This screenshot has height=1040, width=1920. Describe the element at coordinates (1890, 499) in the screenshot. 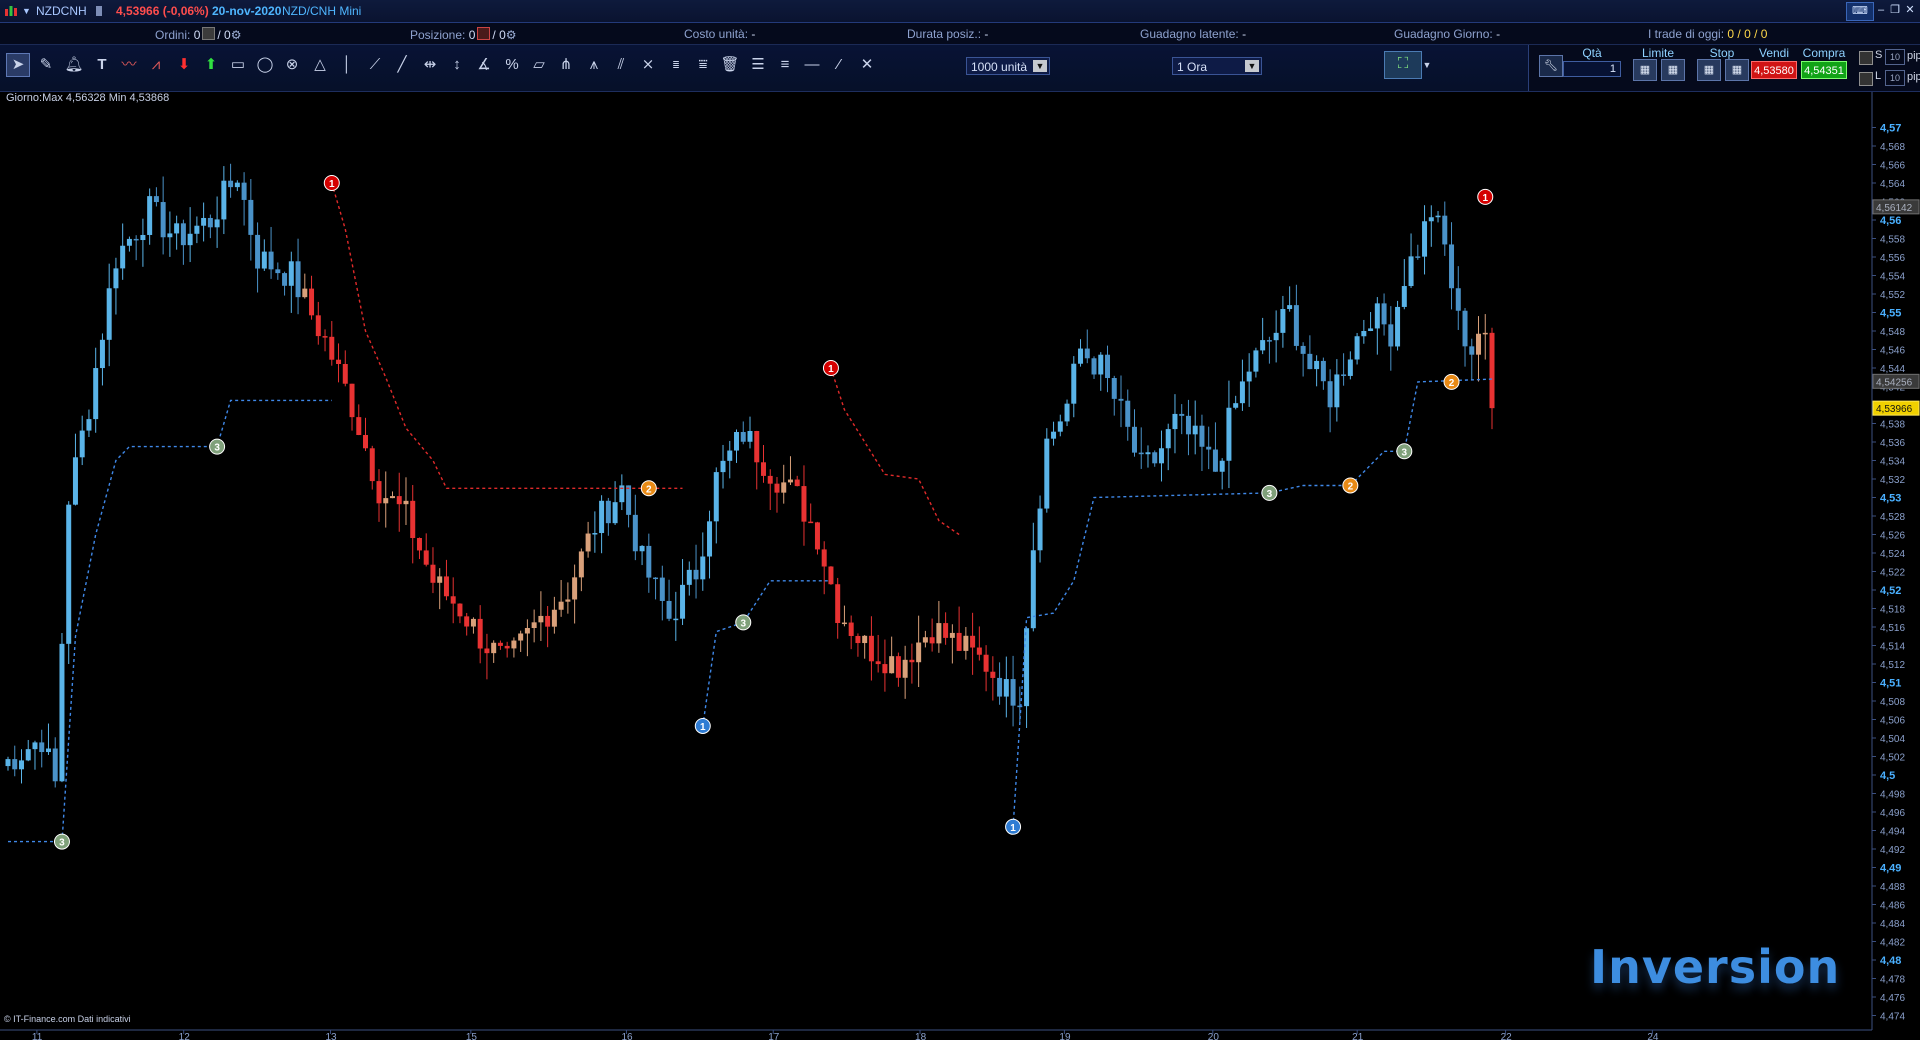

I see `y-tick-label: 4,53` at that location.